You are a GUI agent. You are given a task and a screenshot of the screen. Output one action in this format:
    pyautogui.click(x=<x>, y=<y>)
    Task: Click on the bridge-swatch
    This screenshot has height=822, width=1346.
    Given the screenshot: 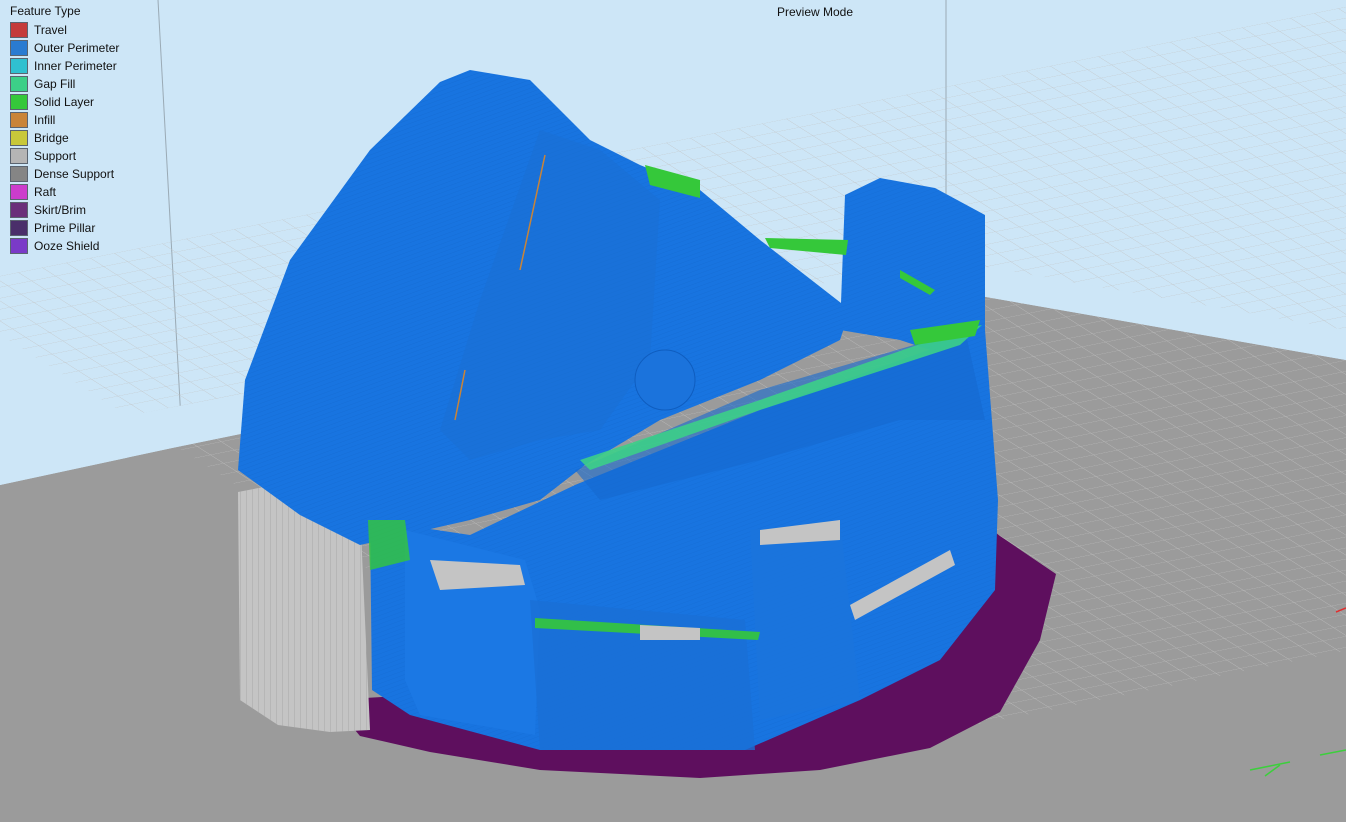 What is the action you would take?
    pyautogui.click(x=19, y=138)
    